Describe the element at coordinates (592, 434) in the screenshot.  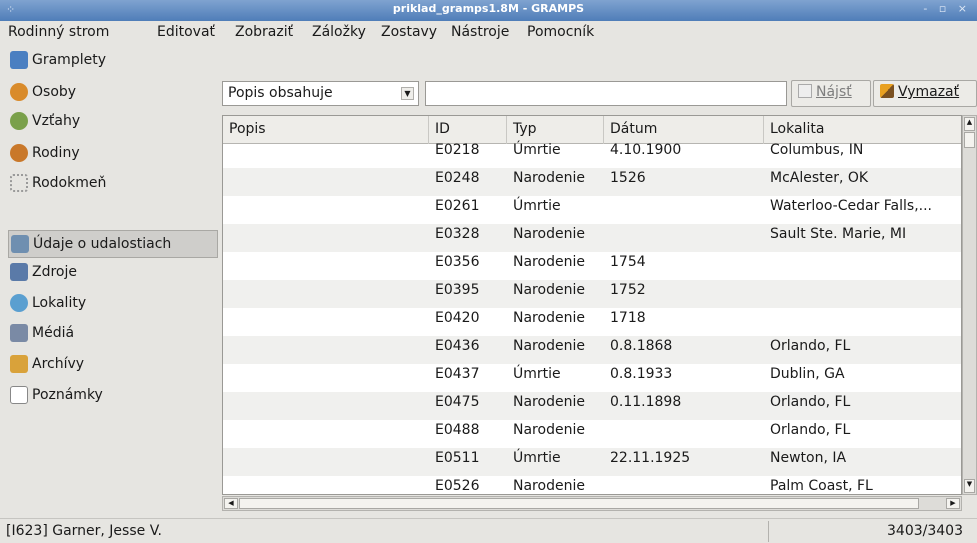
I see `table-row: E0488 Narodenie Orlando, FL` at that location.